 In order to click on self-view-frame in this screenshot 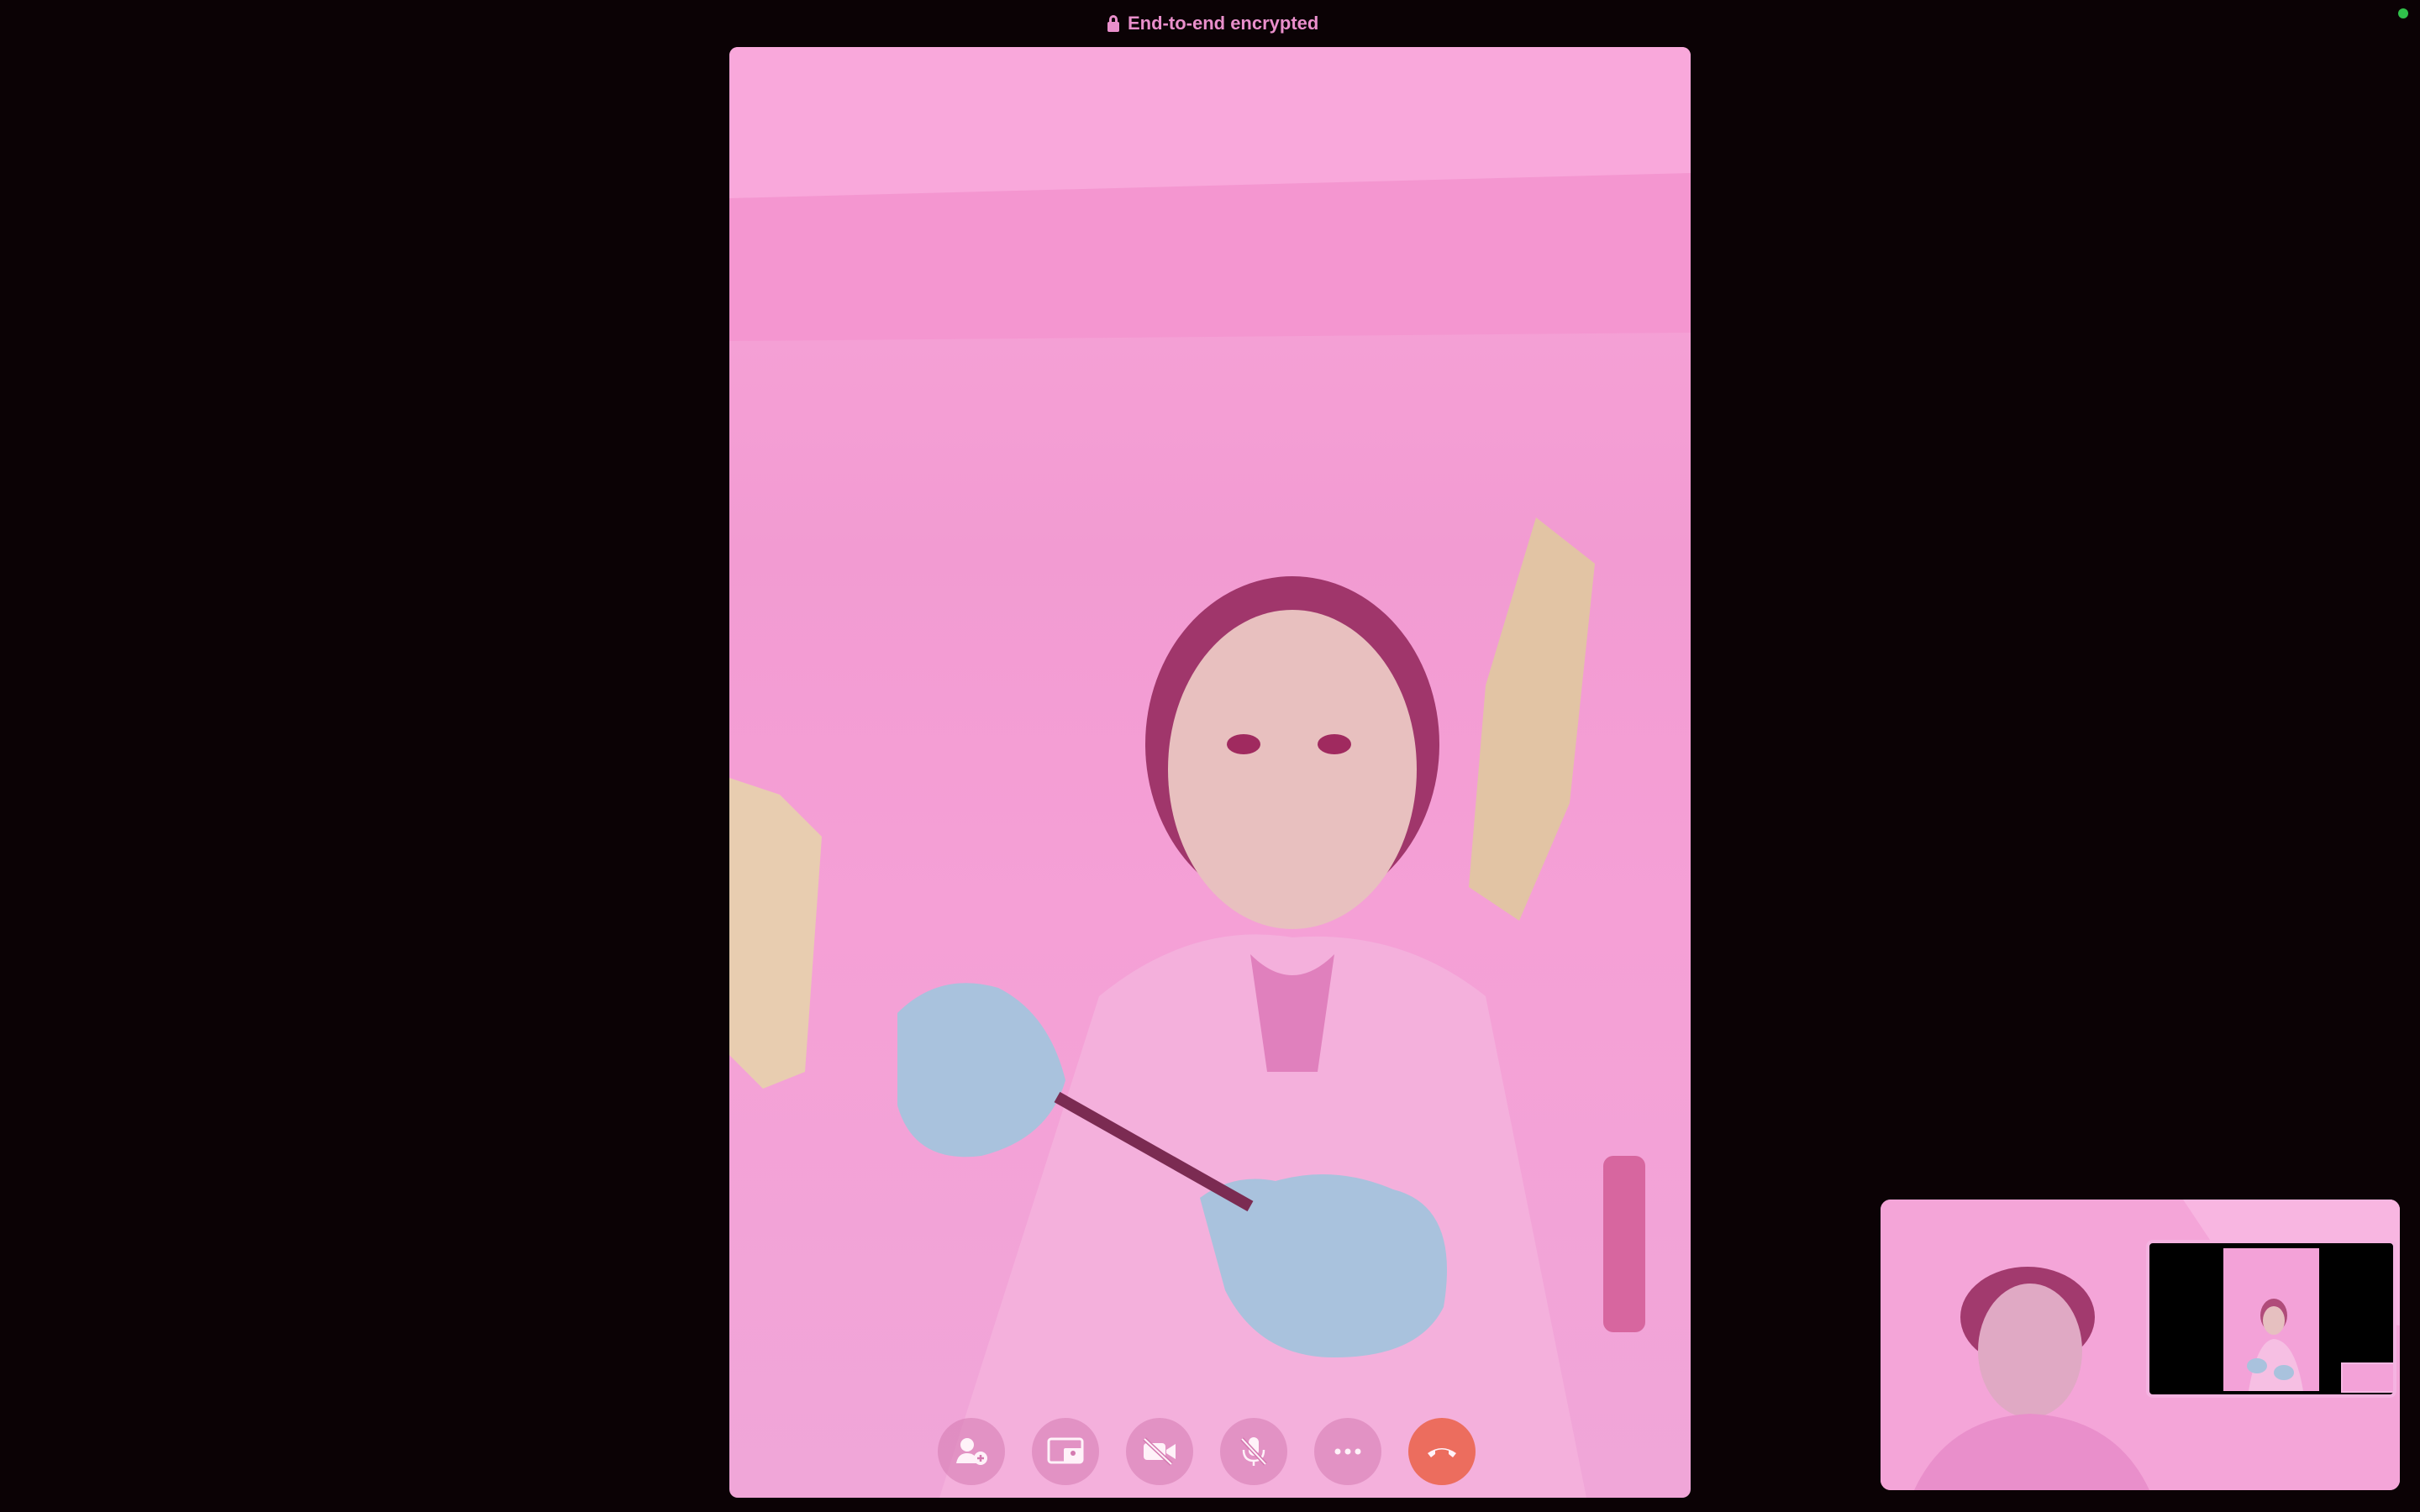, I will do `click(2275, 1345)`.